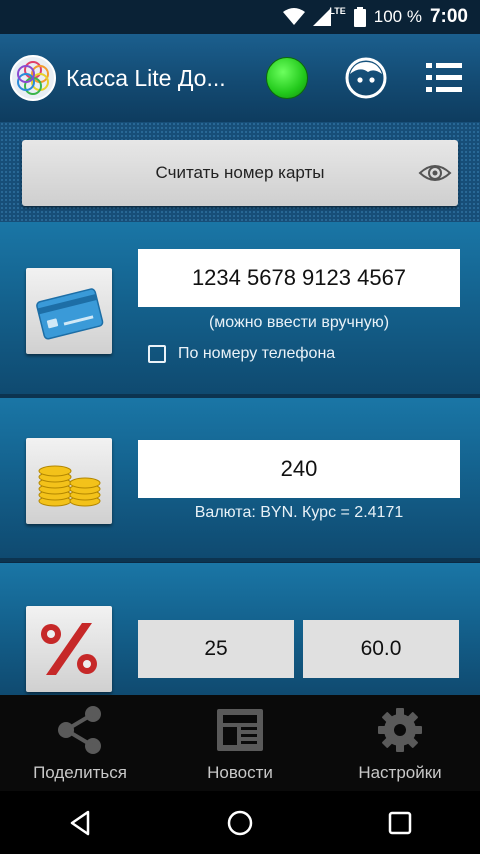  I want to click on card-icon-box, so click(69, 311).